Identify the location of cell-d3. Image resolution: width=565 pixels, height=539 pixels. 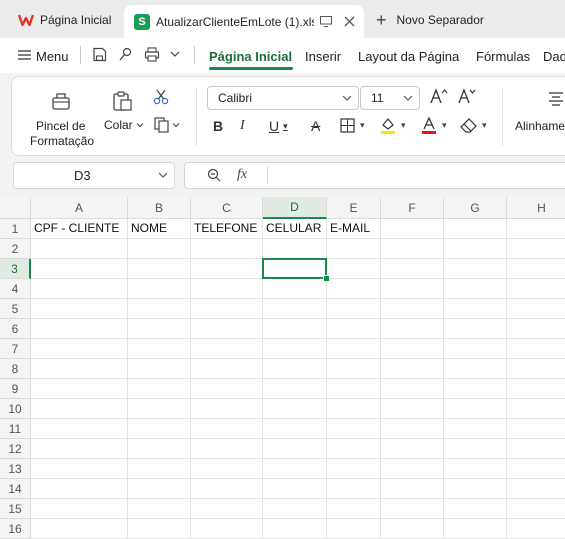
(295, 269).